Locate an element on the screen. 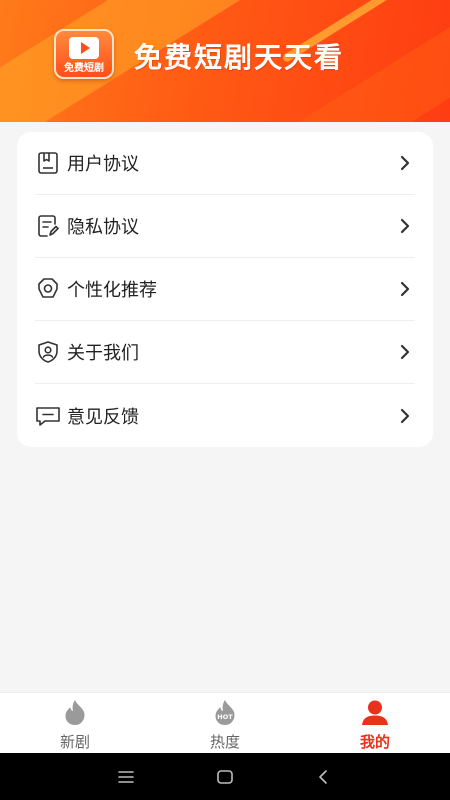 The image size is (450, 800). hot-badge: HOT is located at coordinates (225, 717).